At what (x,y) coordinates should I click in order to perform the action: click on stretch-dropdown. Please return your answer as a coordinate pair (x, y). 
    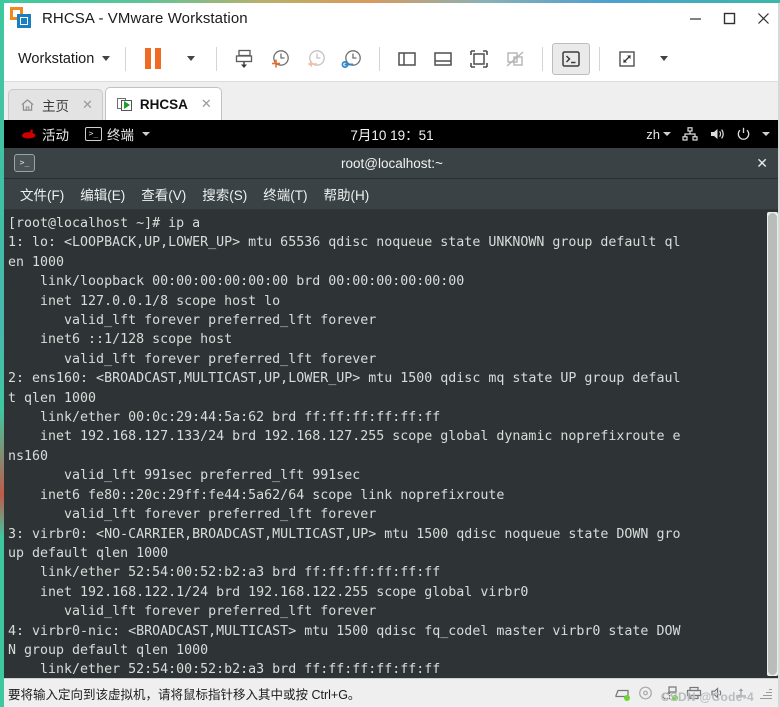
    Looking at the image, I should click on (663, 59).